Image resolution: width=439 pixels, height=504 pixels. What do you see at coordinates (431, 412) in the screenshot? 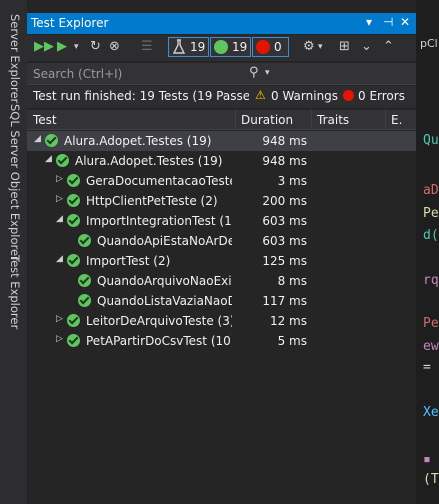
I see `code-fragment: Xe` at bounding box center [431, 412].